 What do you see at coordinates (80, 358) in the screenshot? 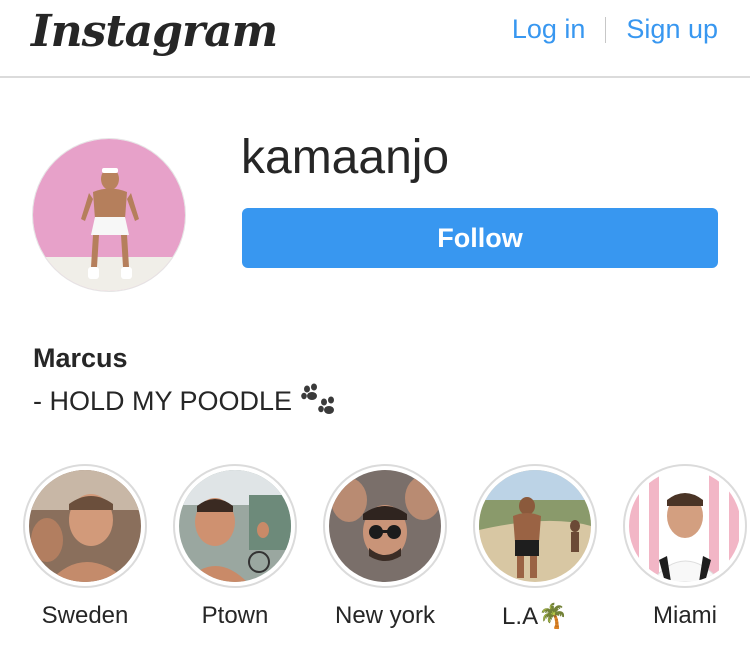
I see `profile-full-name: Marcus` at bounding box center [80, 358].